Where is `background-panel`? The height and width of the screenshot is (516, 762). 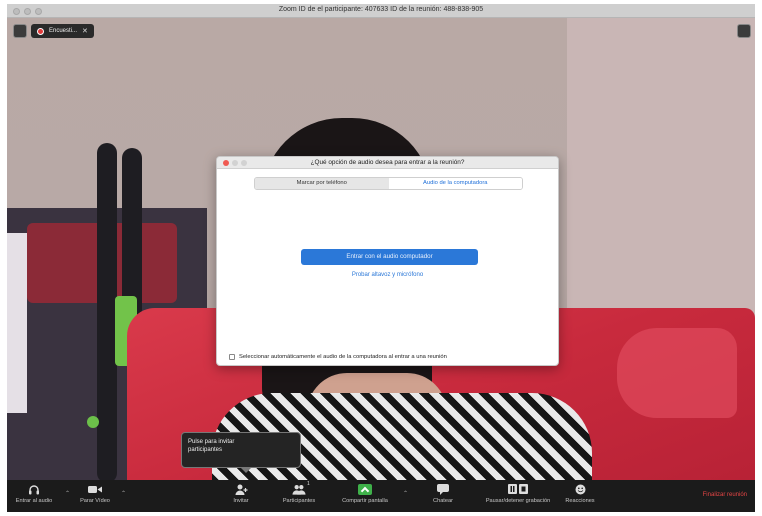
background-panel is located at coordinates (17, 323).